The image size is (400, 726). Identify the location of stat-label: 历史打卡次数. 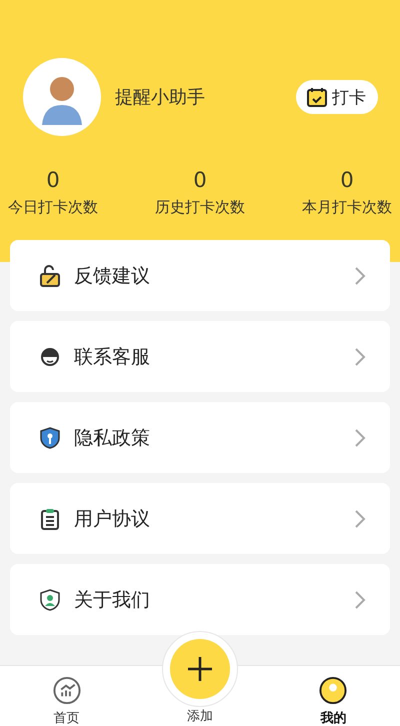
(200, 207).